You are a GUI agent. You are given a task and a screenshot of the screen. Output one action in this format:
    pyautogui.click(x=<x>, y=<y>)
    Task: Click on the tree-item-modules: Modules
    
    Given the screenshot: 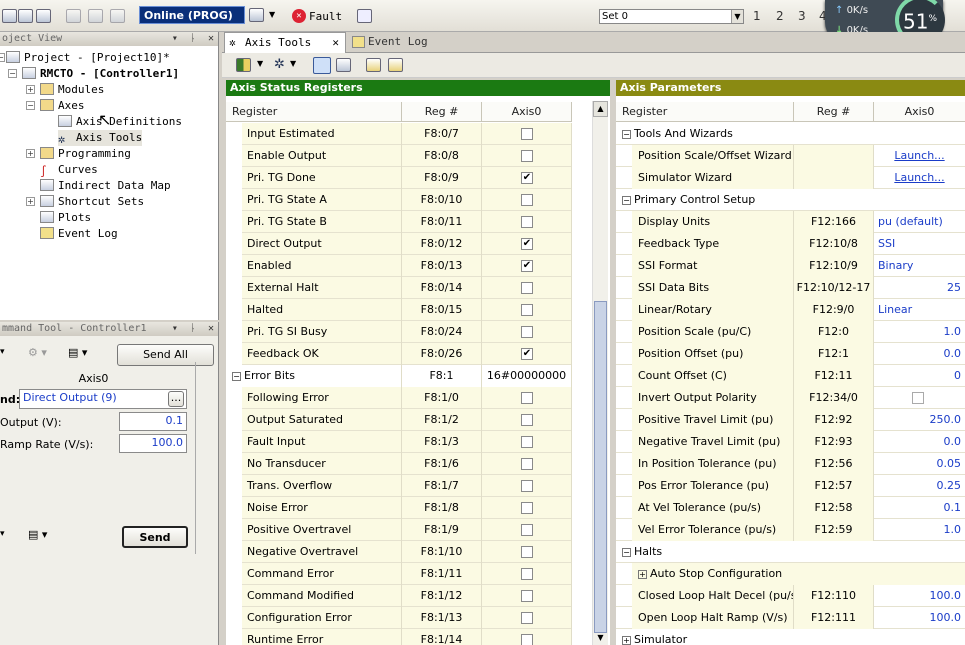 What is the action you would take?
    pyautogui.click(x=72, y=90)
    